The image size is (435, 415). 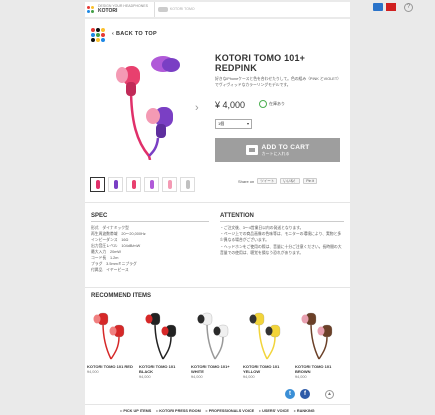 I want to click on footer-link: PICK UP ITEMS, so click(x=135, y=410).